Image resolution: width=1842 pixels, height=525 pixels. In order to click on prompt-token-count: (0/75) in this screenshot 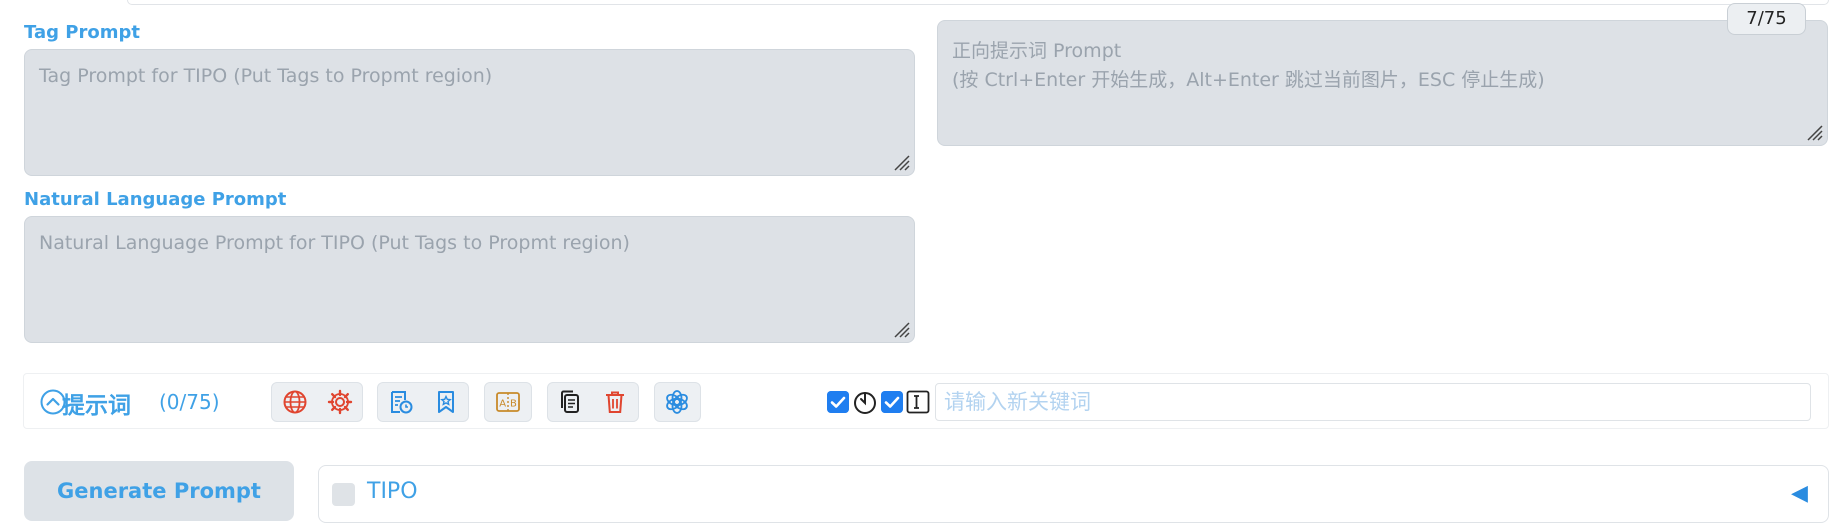, I will do `click(189, 402)`.